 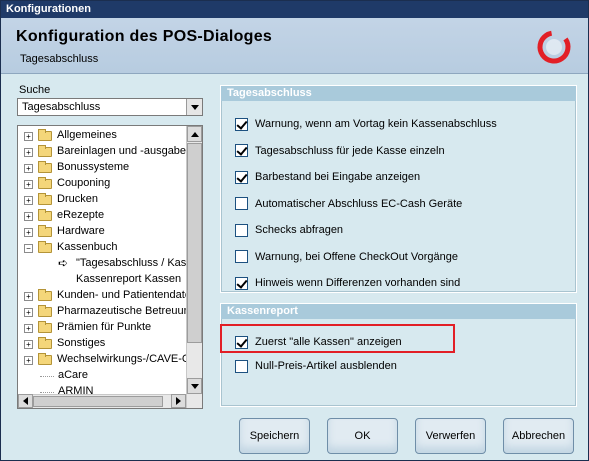 I want to click on tree-item-label: Bonussysteme, so click(x=93, y=167).